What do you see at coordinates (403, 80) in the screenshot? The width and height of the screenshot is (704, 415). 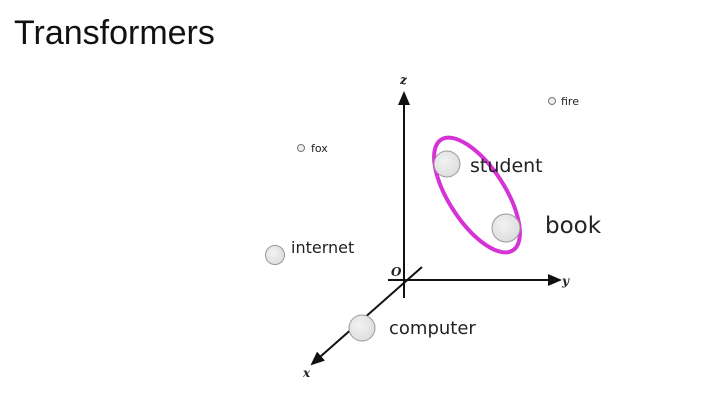 I see `z-axis-label: z` at bounding box center [403, 80].